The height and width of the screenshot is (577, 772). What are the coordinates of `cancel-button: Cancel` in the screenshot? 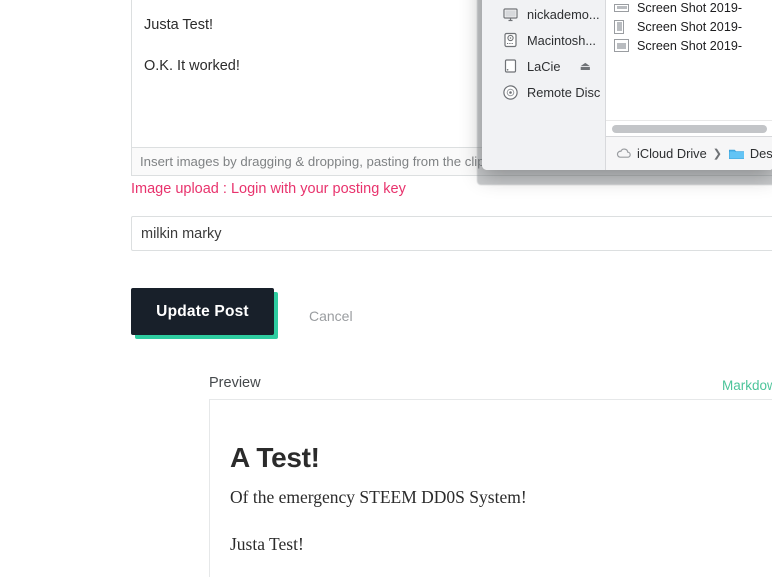 It's located at (331, 316).